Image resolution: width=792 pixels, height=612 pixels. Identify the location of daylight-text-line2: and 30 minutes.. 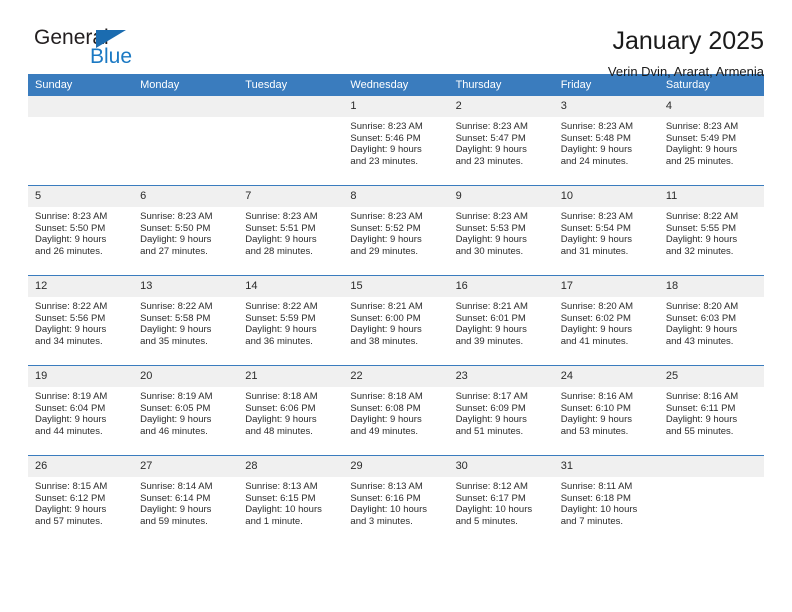
(489, 251).